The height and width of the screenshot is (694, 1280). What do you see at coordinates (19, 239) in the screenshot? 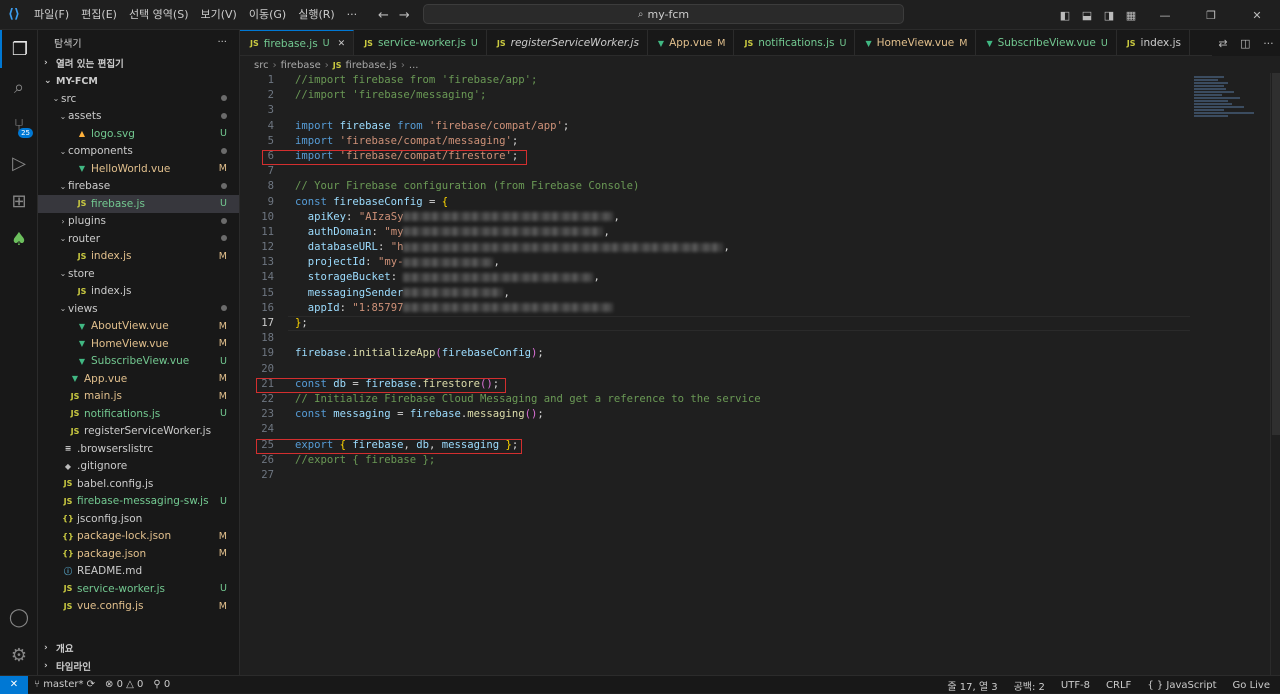
I see `mongodb-leaf-icon: ♠` at bounding box center [19, 239].